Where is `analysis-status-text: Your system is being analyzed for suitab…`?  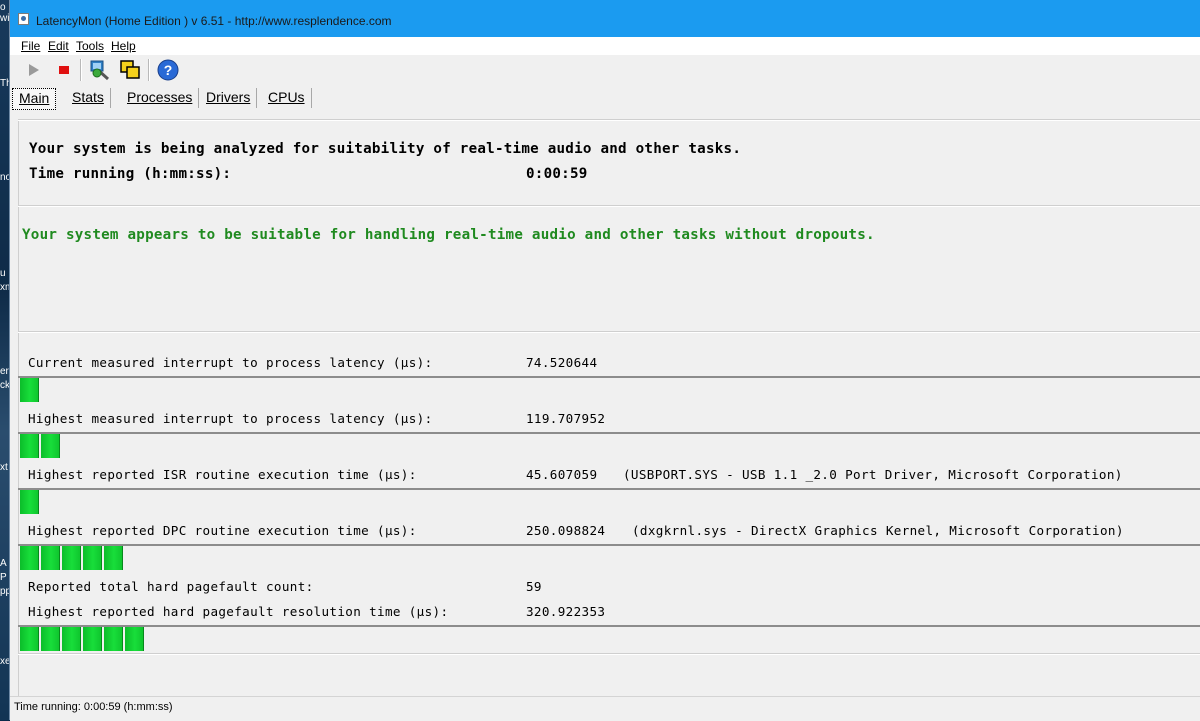 analysis-status-text: Your system is being analyzed for suitab… is located at coordinates (385, 149).